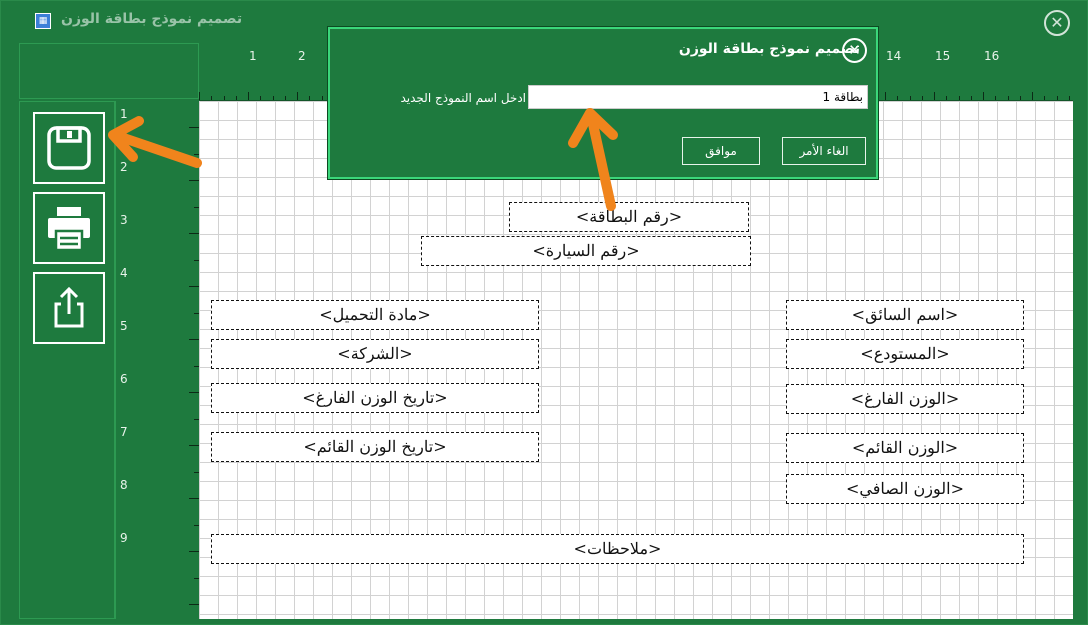 This screenshot has height=625, width=1088. What do you see at coordinates (905, 315) in the screenshot?
I see `field-driver-name: <اسم السائق>` at bounding box center [905, 315].